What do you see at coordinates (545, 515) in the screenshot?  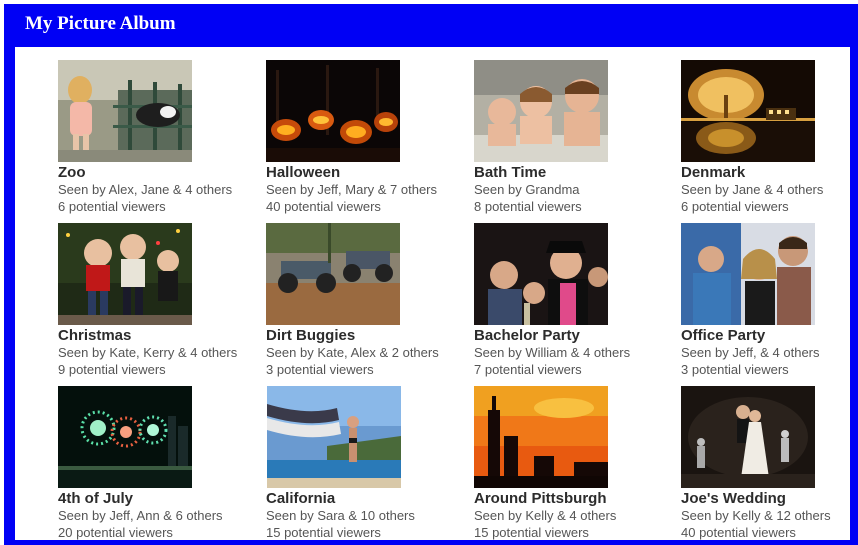 I see `album-seen-by: Seen by Kelly & 4 others` at bounding box center [545, 515].